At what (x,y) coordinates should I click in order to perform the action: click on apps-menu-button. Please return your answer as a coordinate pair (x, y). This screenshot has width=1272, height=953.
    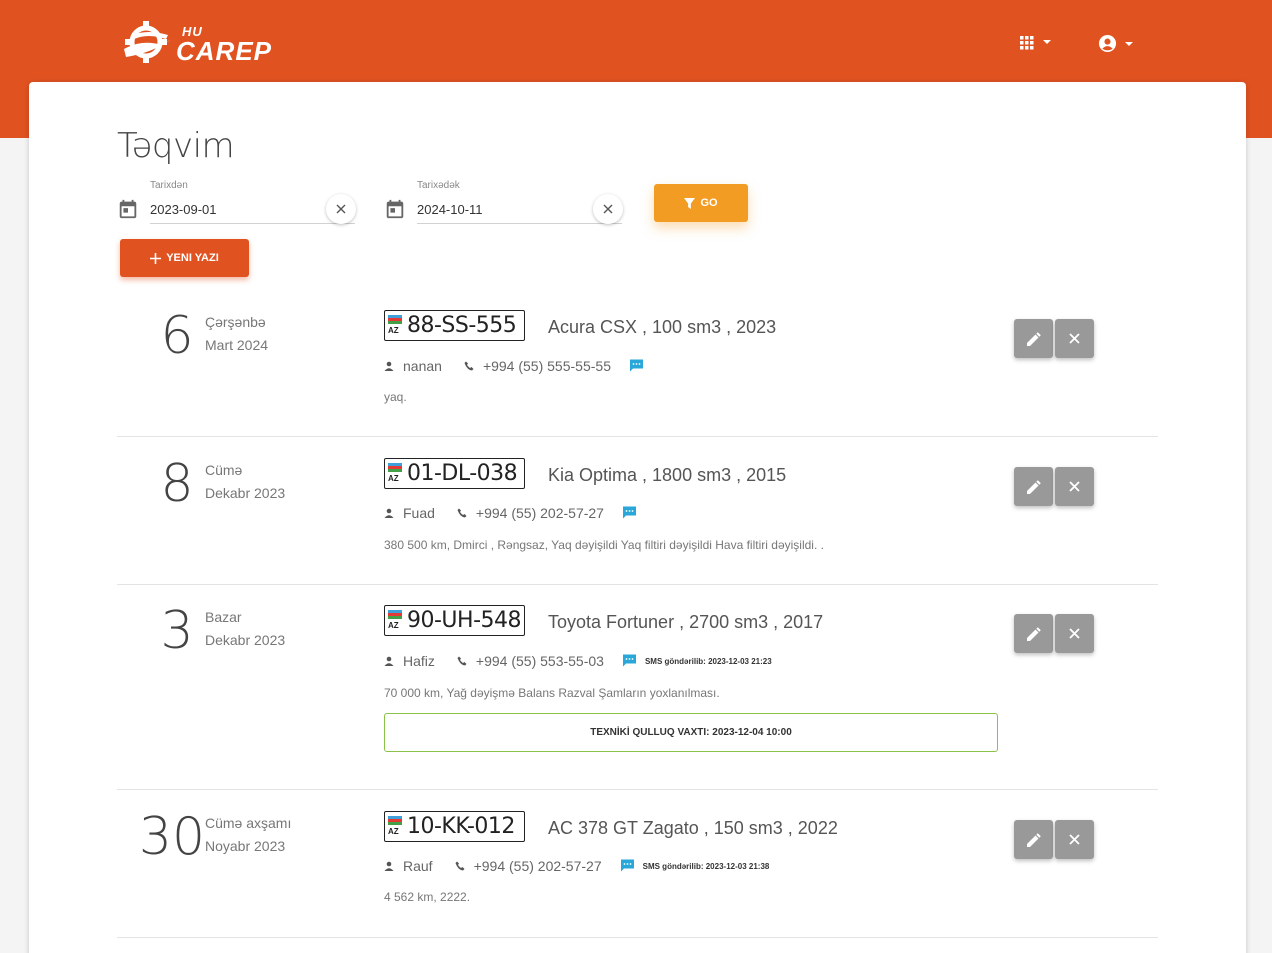
    Looking at the image, I should click on (1035, 42).